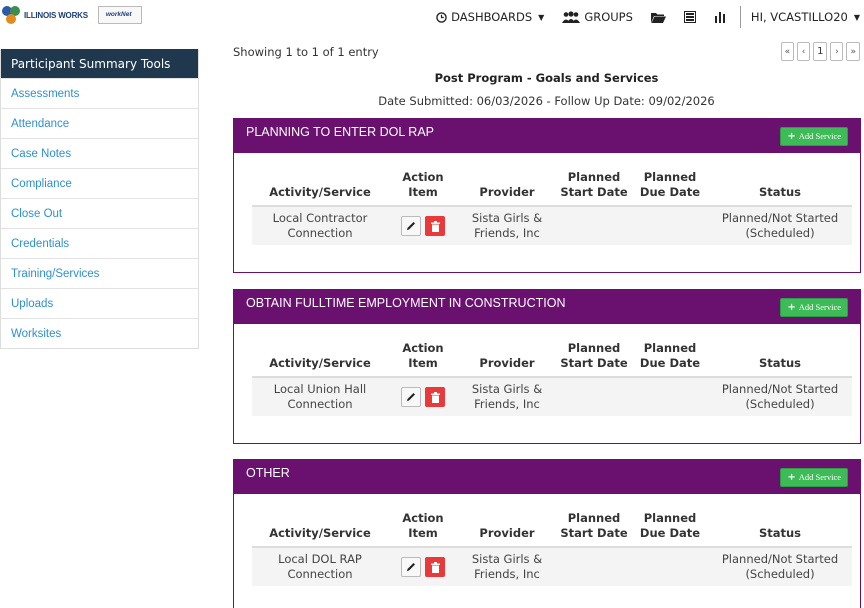  I want to click on user-menu: HI, VCASTILLO20 ▼, so click(805, 17).